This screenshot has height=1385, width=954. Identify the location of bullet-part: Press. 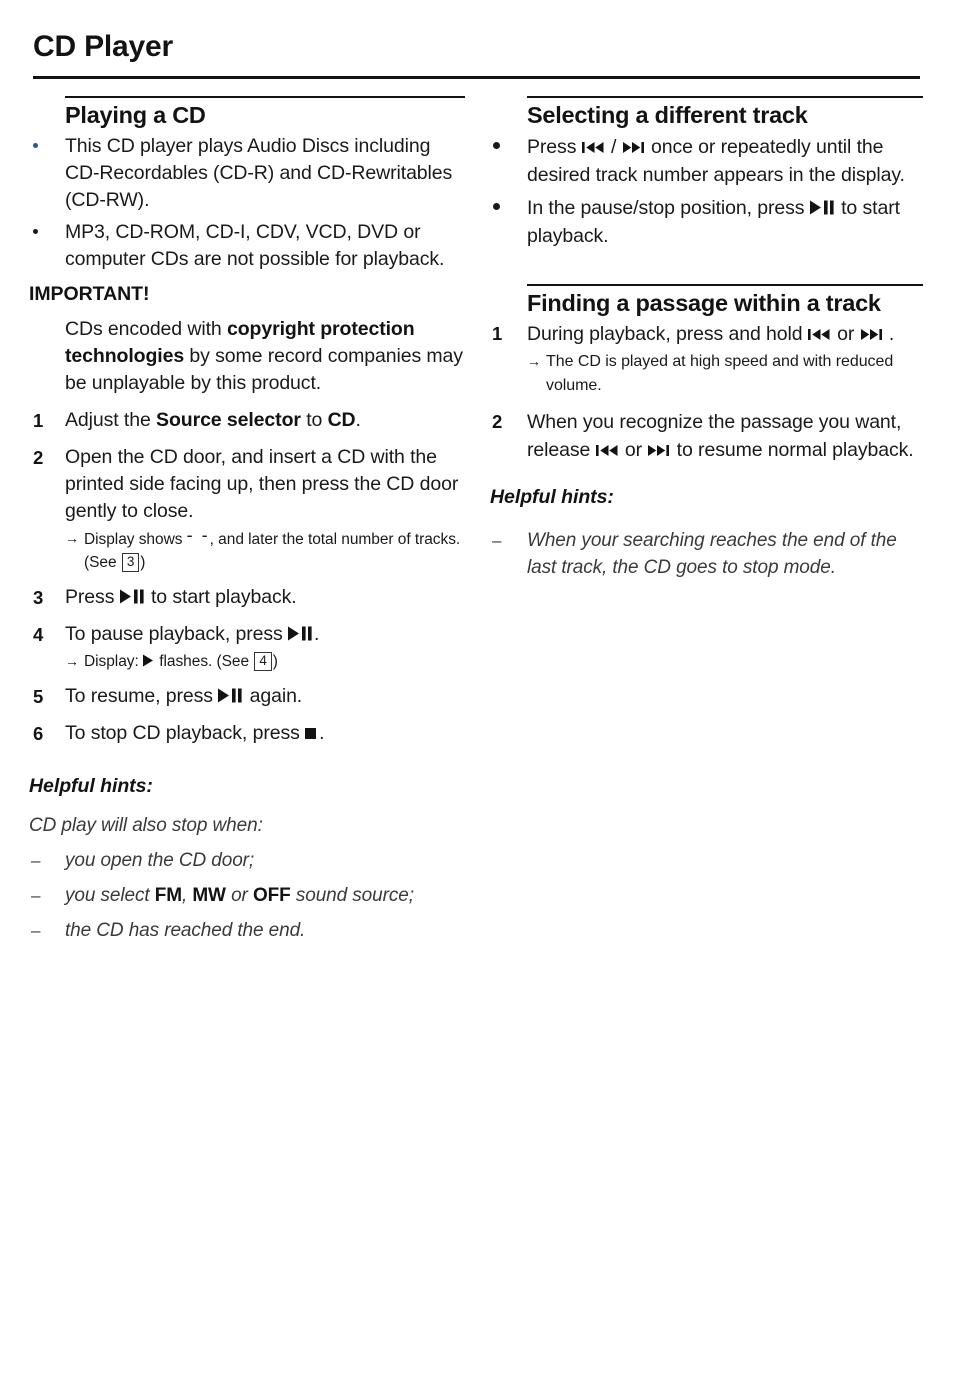
(554, 146).